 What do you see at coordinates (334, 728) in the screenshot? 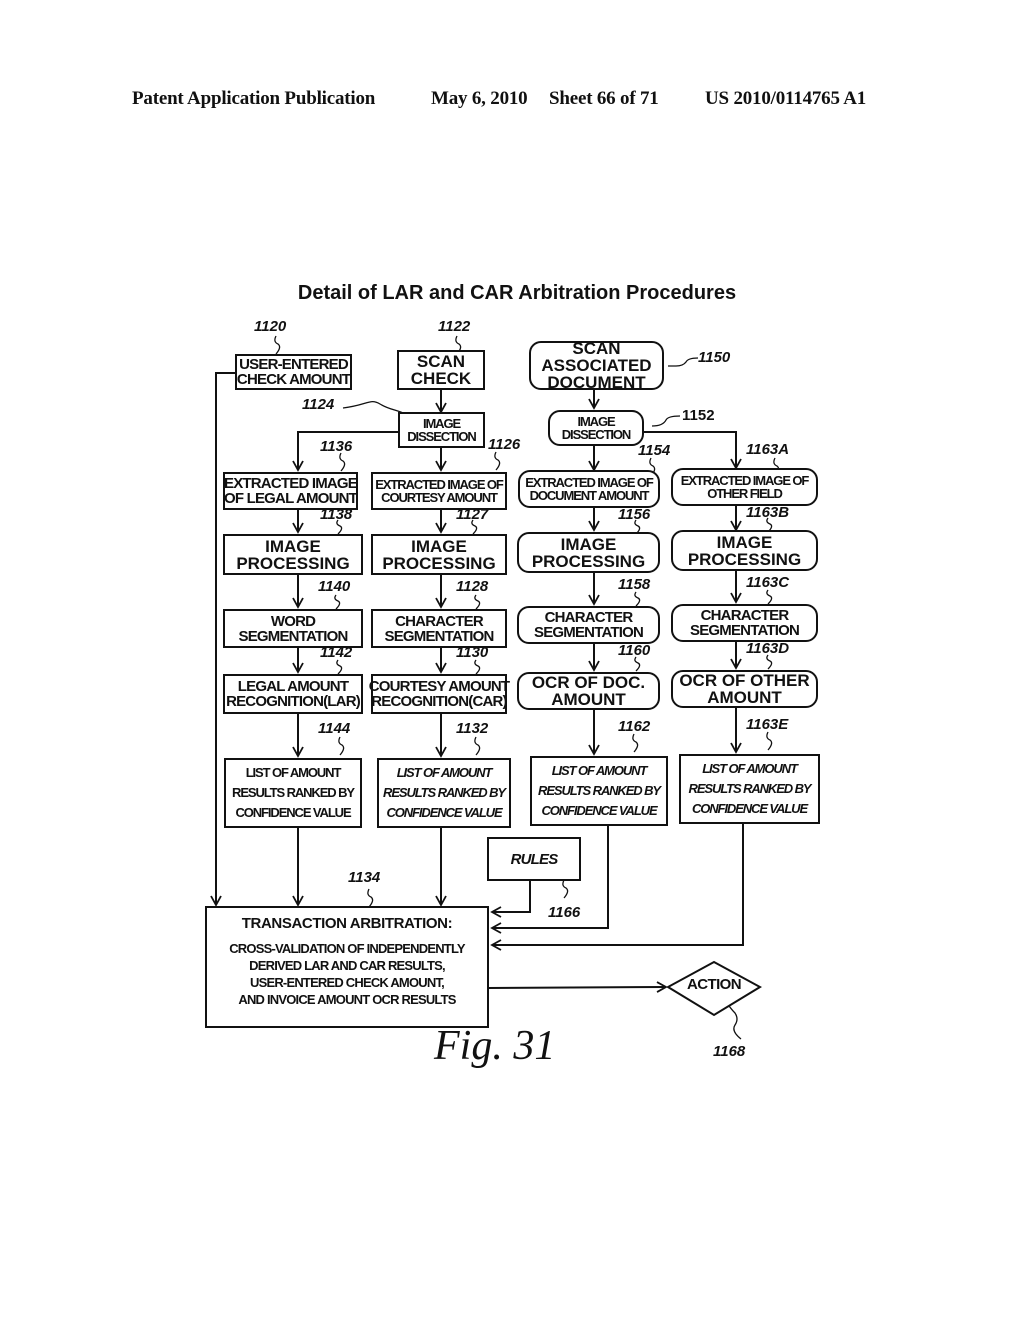
I see `ref-1144: 1144` at bounding box center [334, 728].